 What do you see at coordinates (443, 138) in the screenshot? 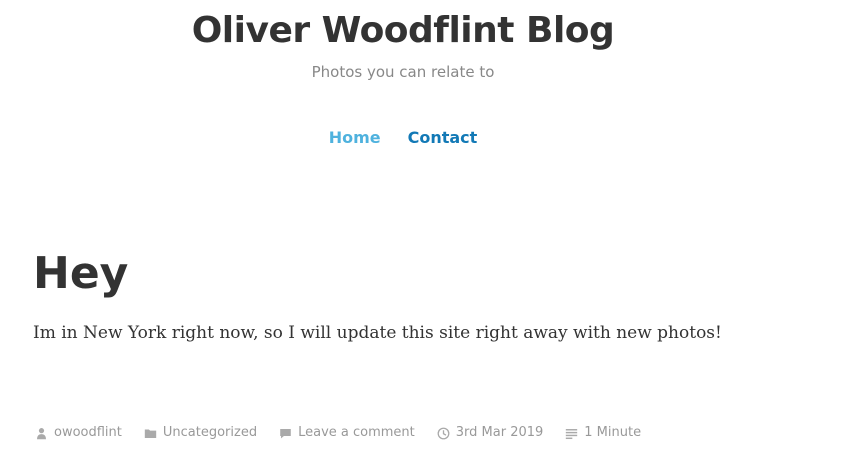
I see `nav-item-contact: Contact` at bounding box center [443, 138].